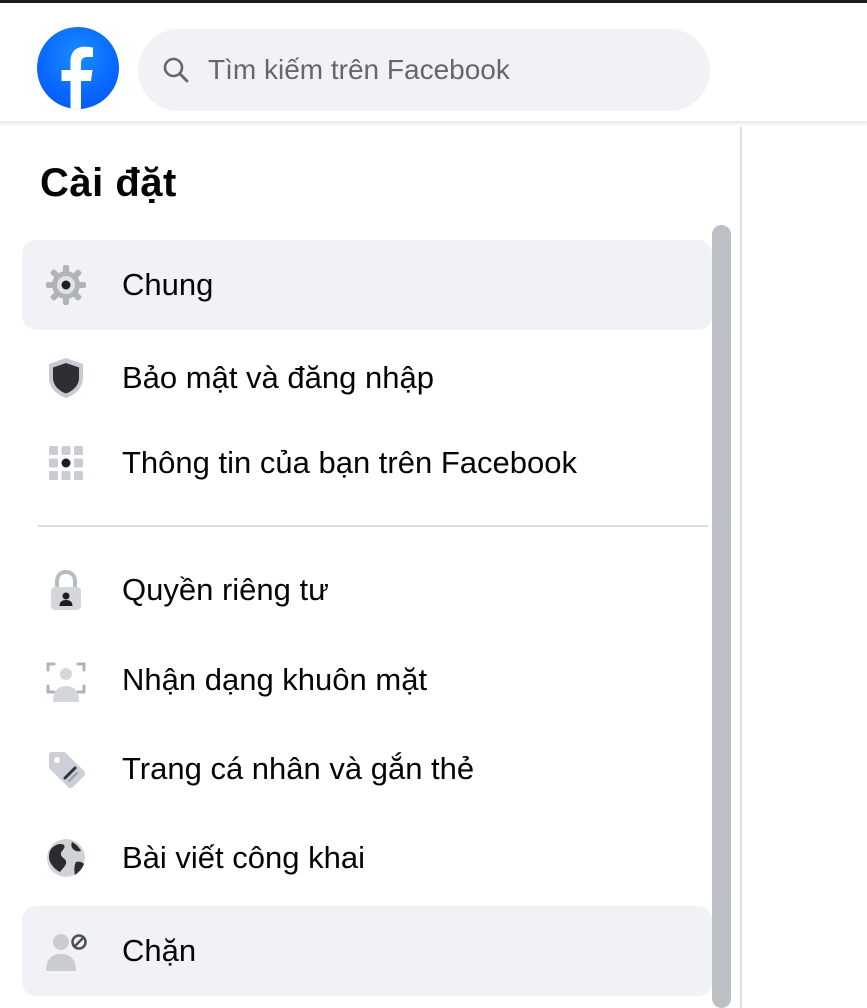 Image resolution: width=867 pixels, height=1008 pixels. Describe the element at coordinates (225, 589) in the screenshot. I see `sidebar-item-label: Quyền riêng tư` at that location.